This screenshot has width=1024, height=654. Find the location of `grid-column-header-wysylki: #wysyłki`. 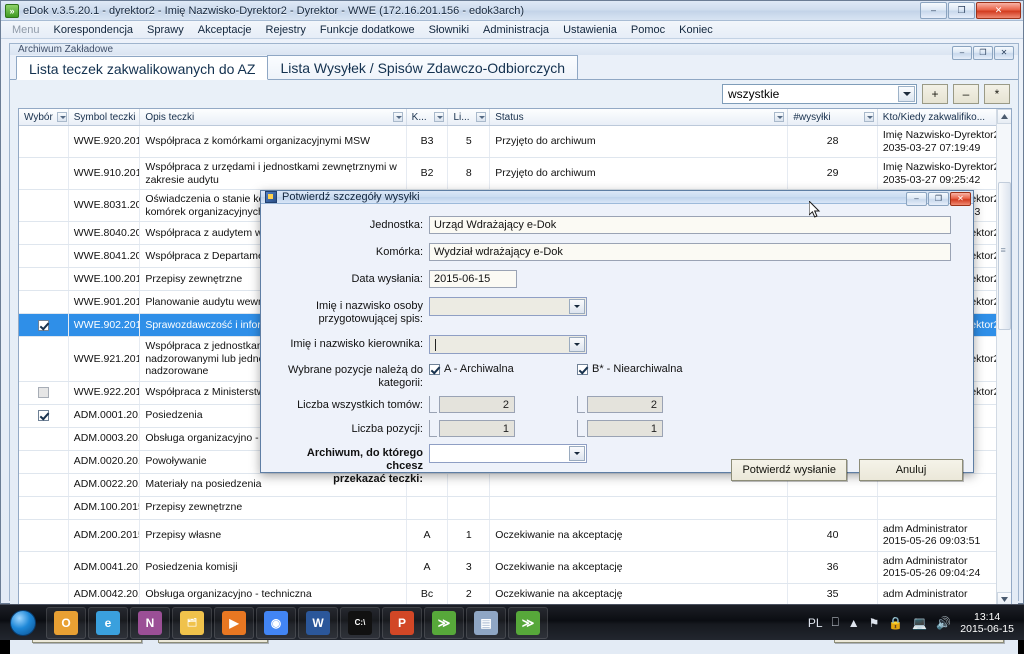

grid-column-header-wysylki: #wysyłki is located at coordinates (832, 117).